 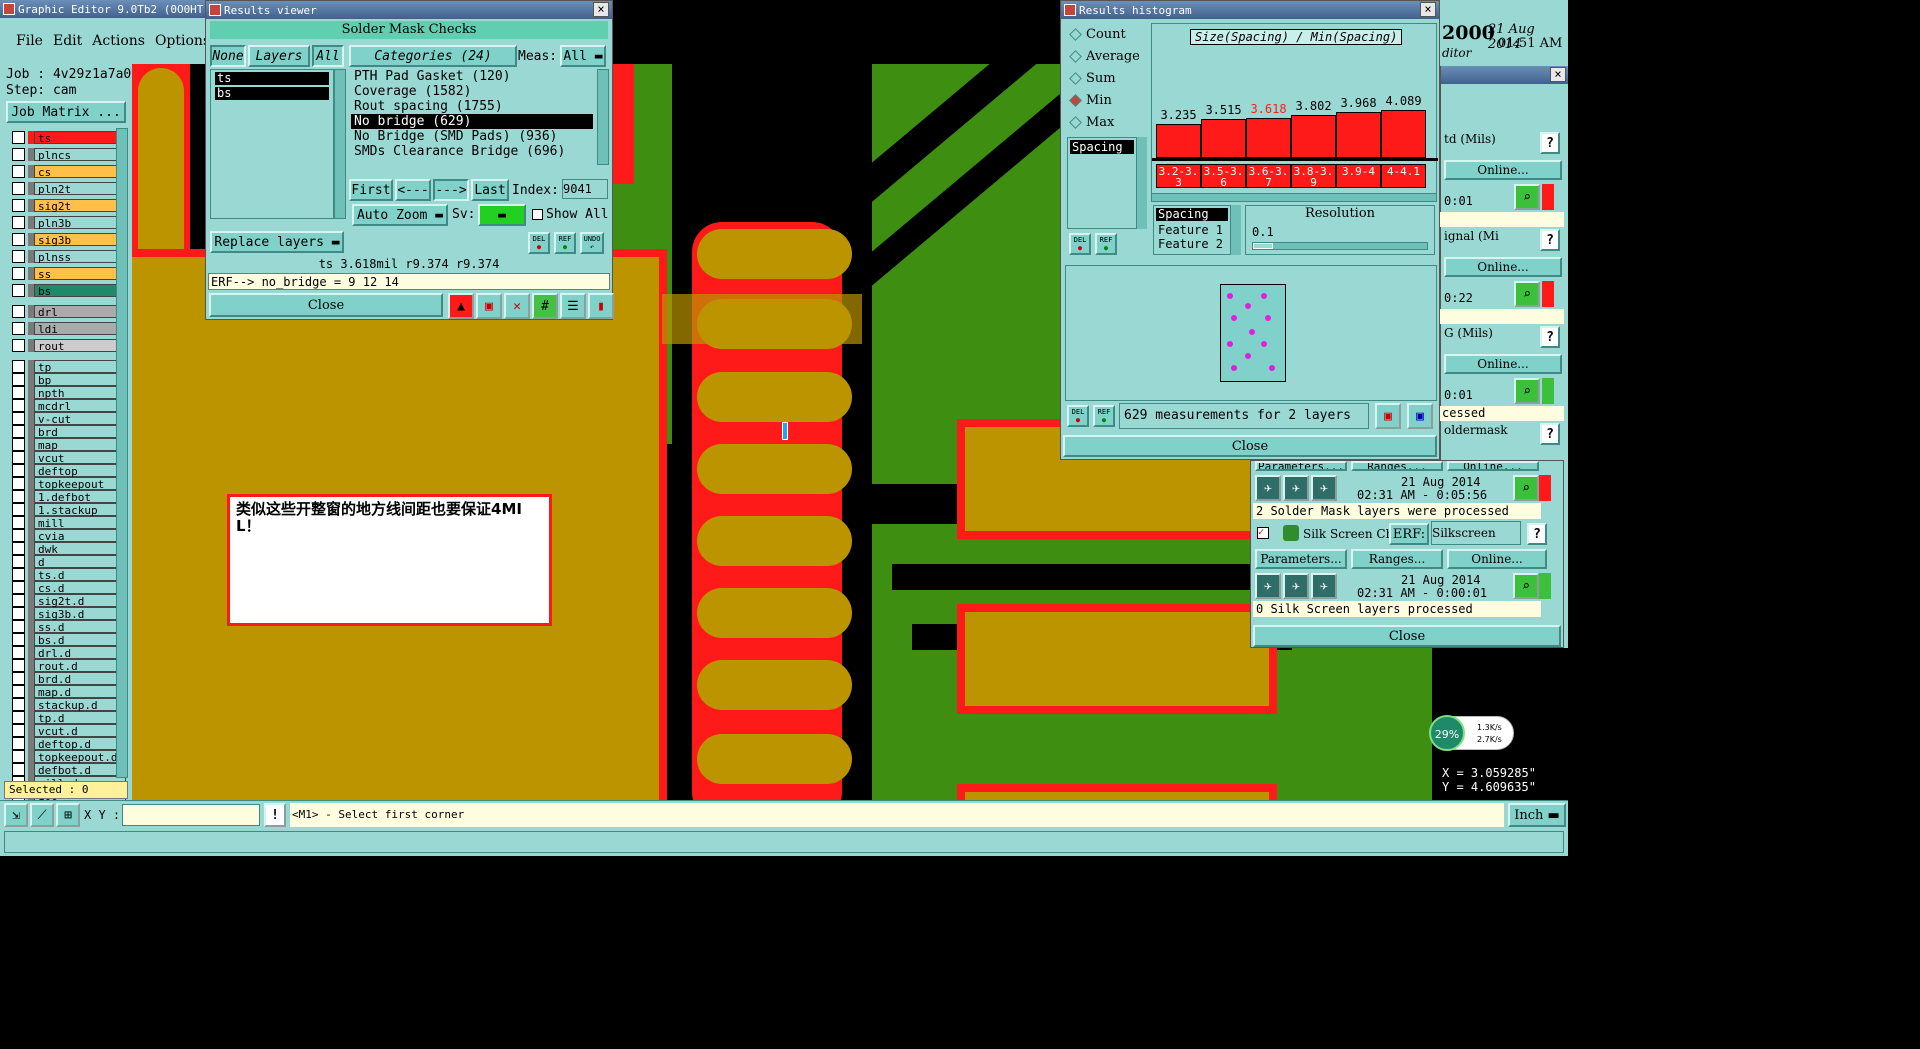 What do you see at coordinates (42, 815) in the screenshot?
I see `measure-tool-icon: ⟋` at bounding box center [42, 815].